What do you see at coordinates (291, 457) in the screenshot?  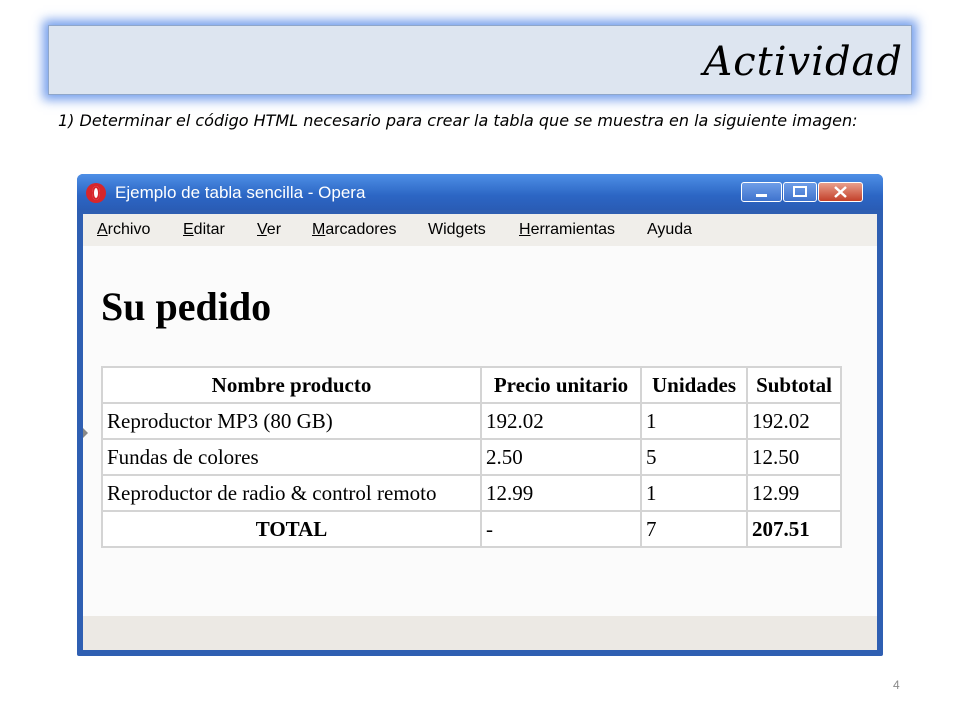 I see `table-cell: Fundas de colores` at bounding box center [291, 457].